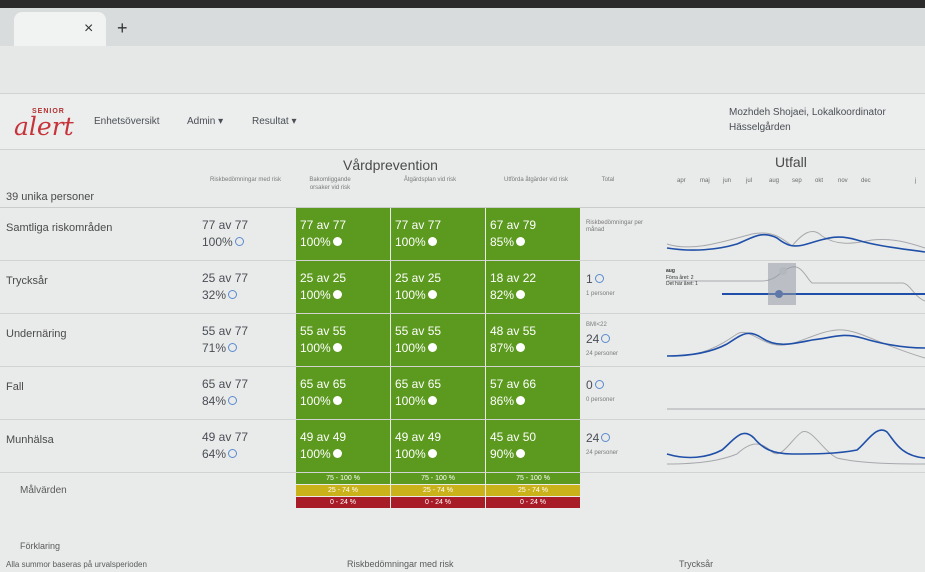 Image resolution: width=925 pixels, height=572 pixels. What do you see at coordinates (774, 181) in the screenshot?
I see `month-label: aug` at bounding box center [774, 181].